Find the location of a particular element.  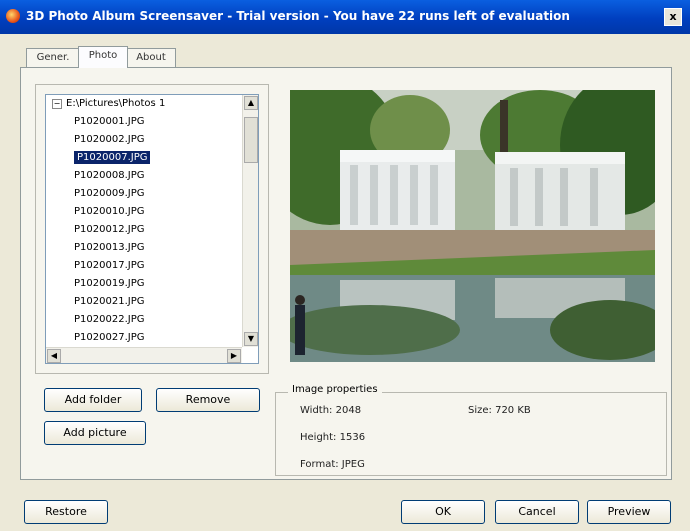

tree-file-item: P1020012.JPG is located at coordinates (109, 230).